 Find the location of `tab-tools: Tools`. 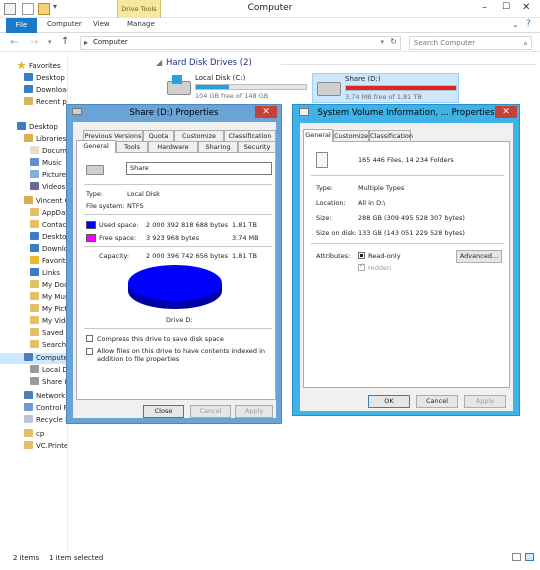

tab-tools: Tools is located at coordinates (132, 146).